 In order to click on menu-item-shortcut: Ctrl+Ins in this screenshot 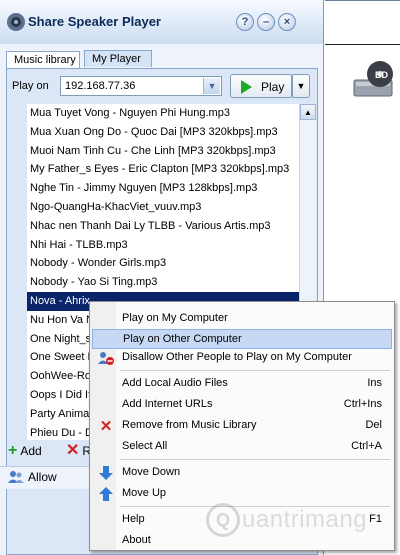, I will do `click(362, 404)`.